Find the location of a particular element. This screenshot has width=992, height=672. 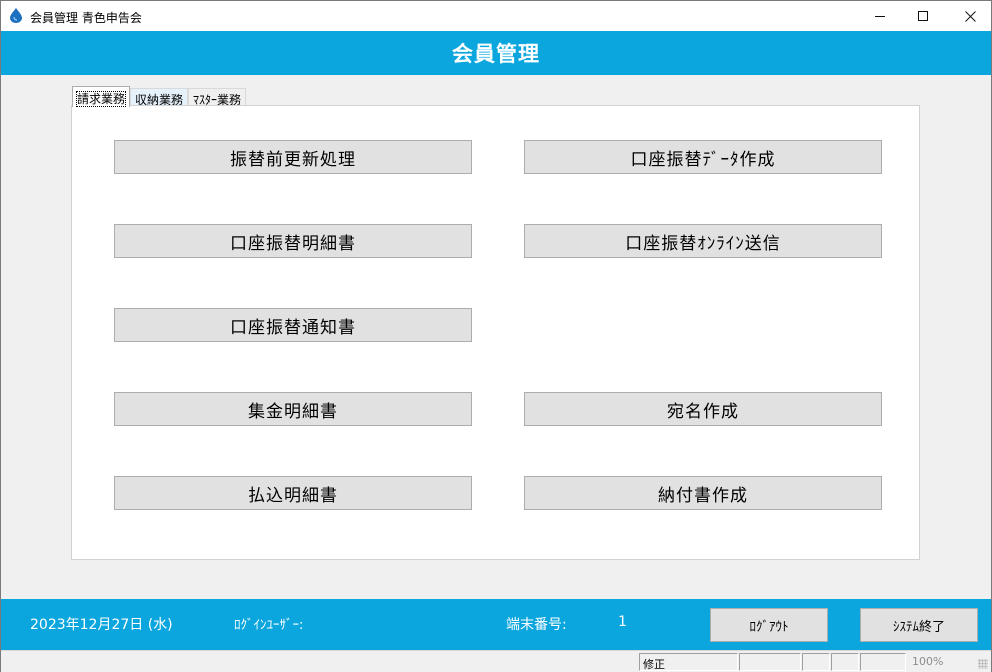

tab-billing-label: 請求業務 is located at coordinates (101, 99).